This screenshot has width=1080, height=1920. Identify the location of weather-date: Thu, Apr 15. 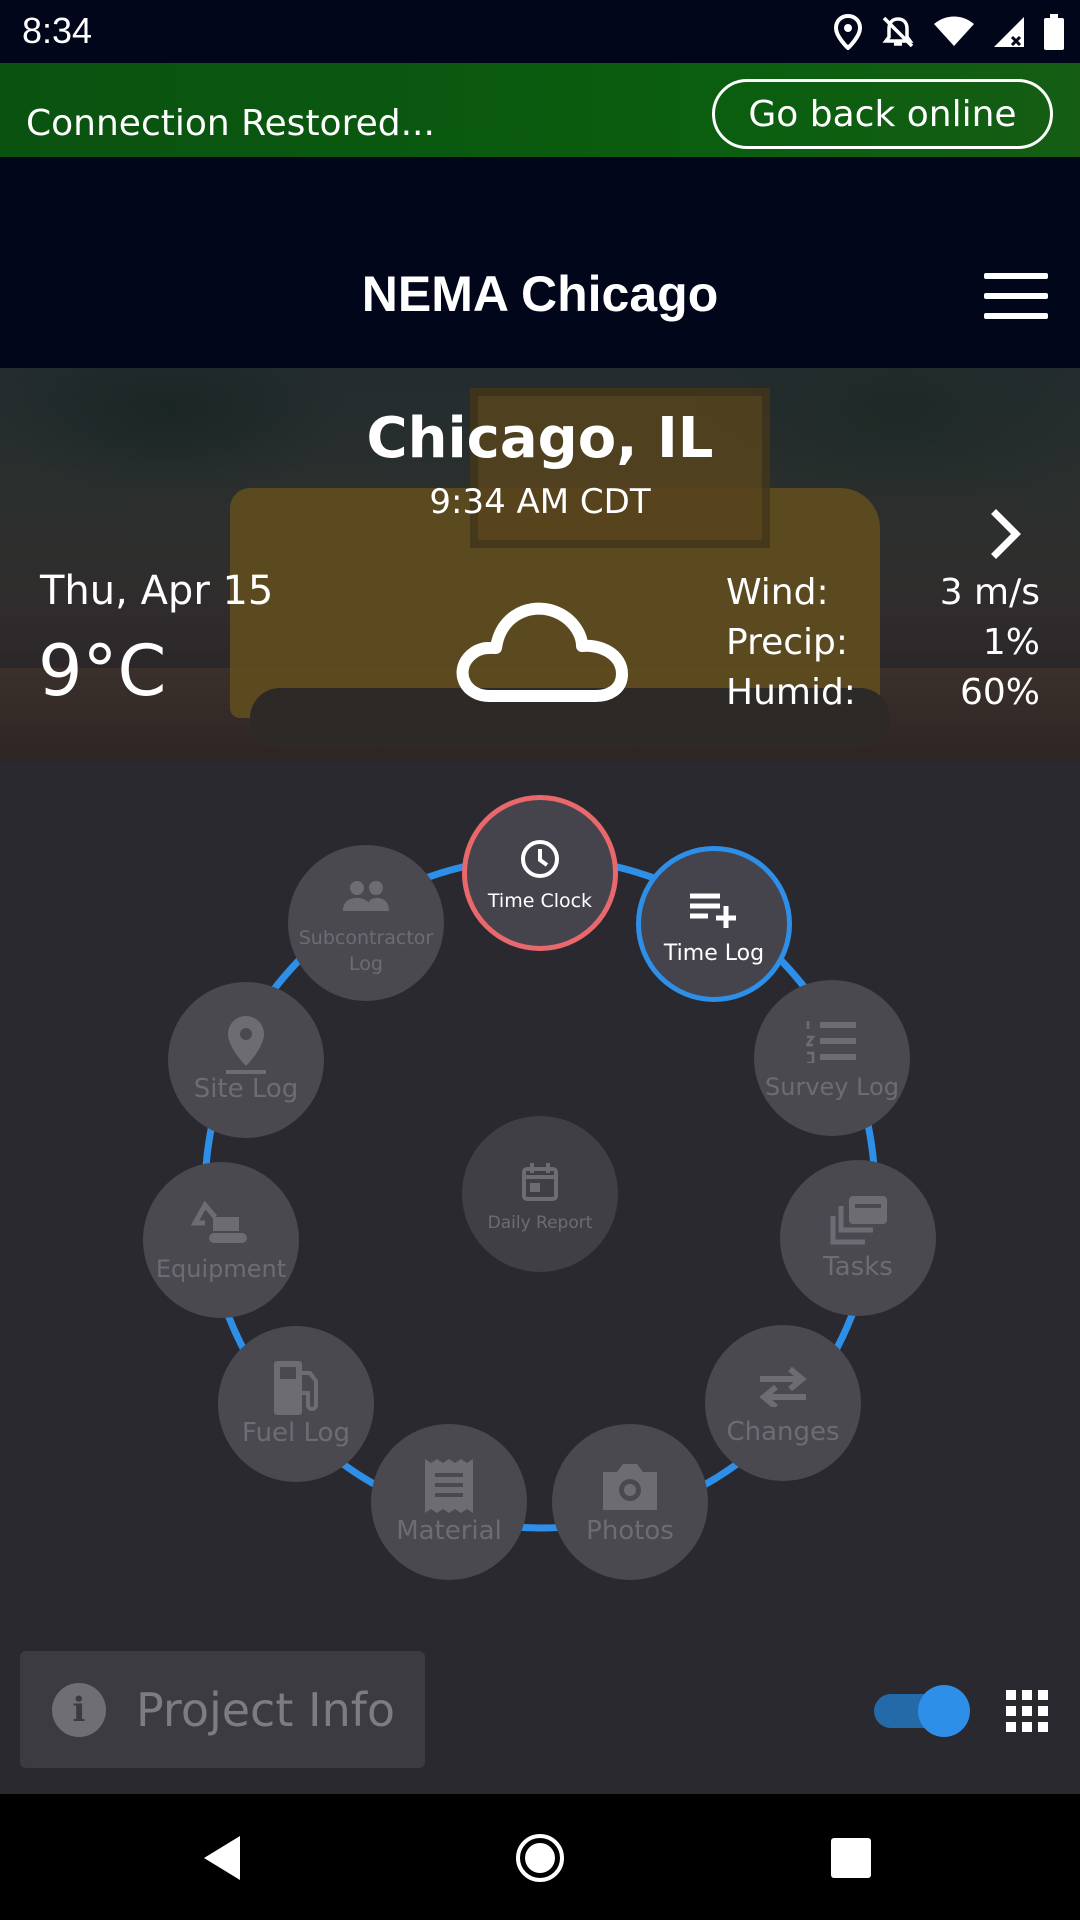
(157, 591).